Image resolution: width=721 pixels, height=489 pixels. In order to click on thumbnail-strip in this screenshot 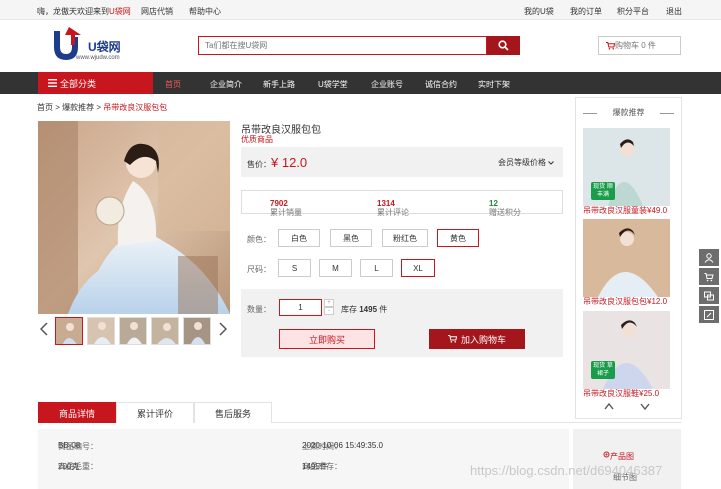, I will do `click(134, 331)`.